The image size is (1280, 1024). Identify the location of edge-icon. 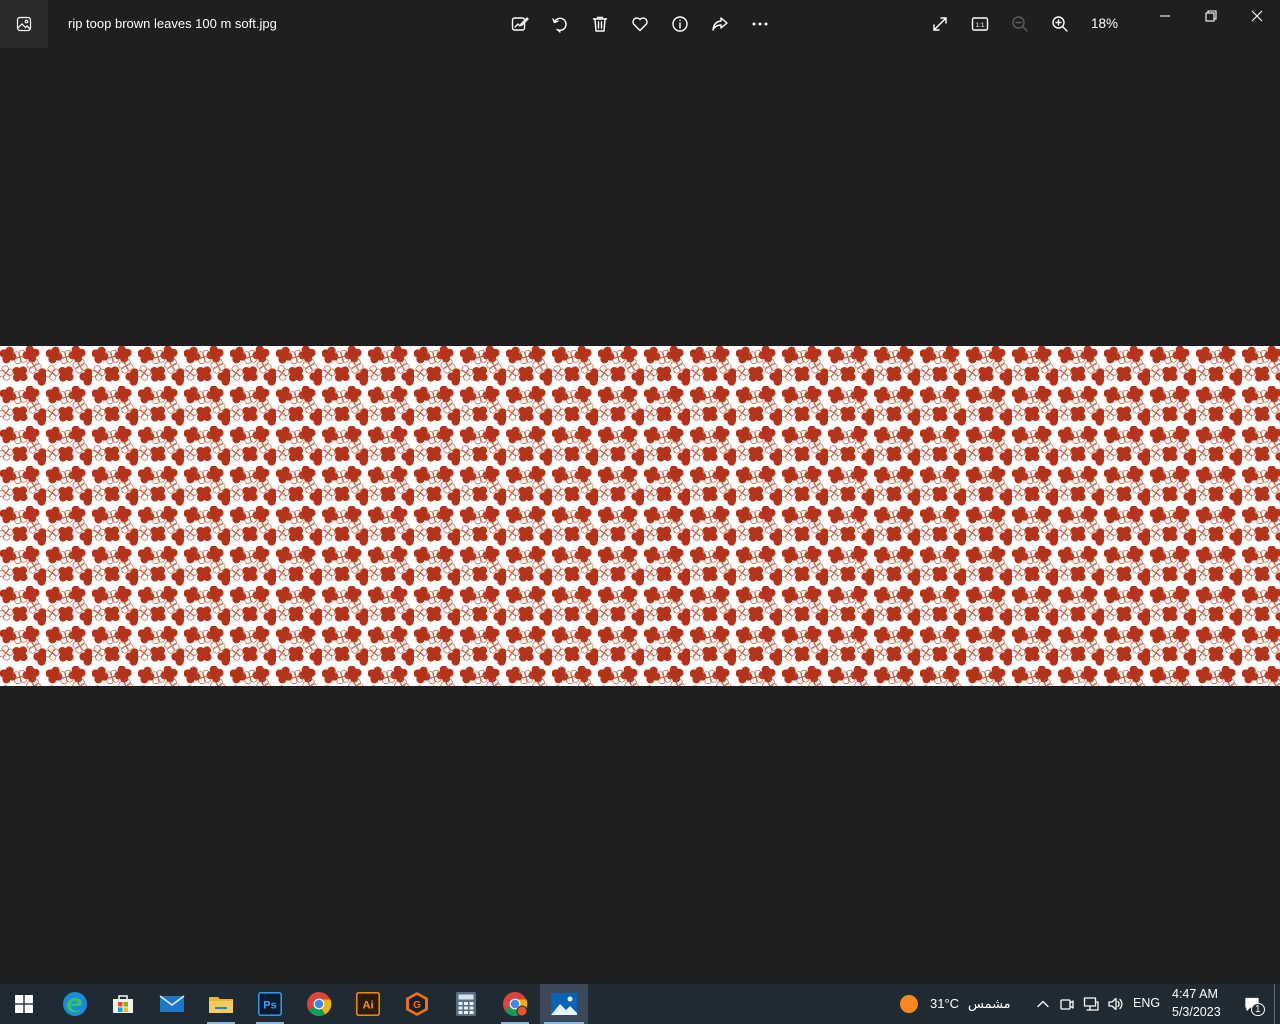
(75, 1004).